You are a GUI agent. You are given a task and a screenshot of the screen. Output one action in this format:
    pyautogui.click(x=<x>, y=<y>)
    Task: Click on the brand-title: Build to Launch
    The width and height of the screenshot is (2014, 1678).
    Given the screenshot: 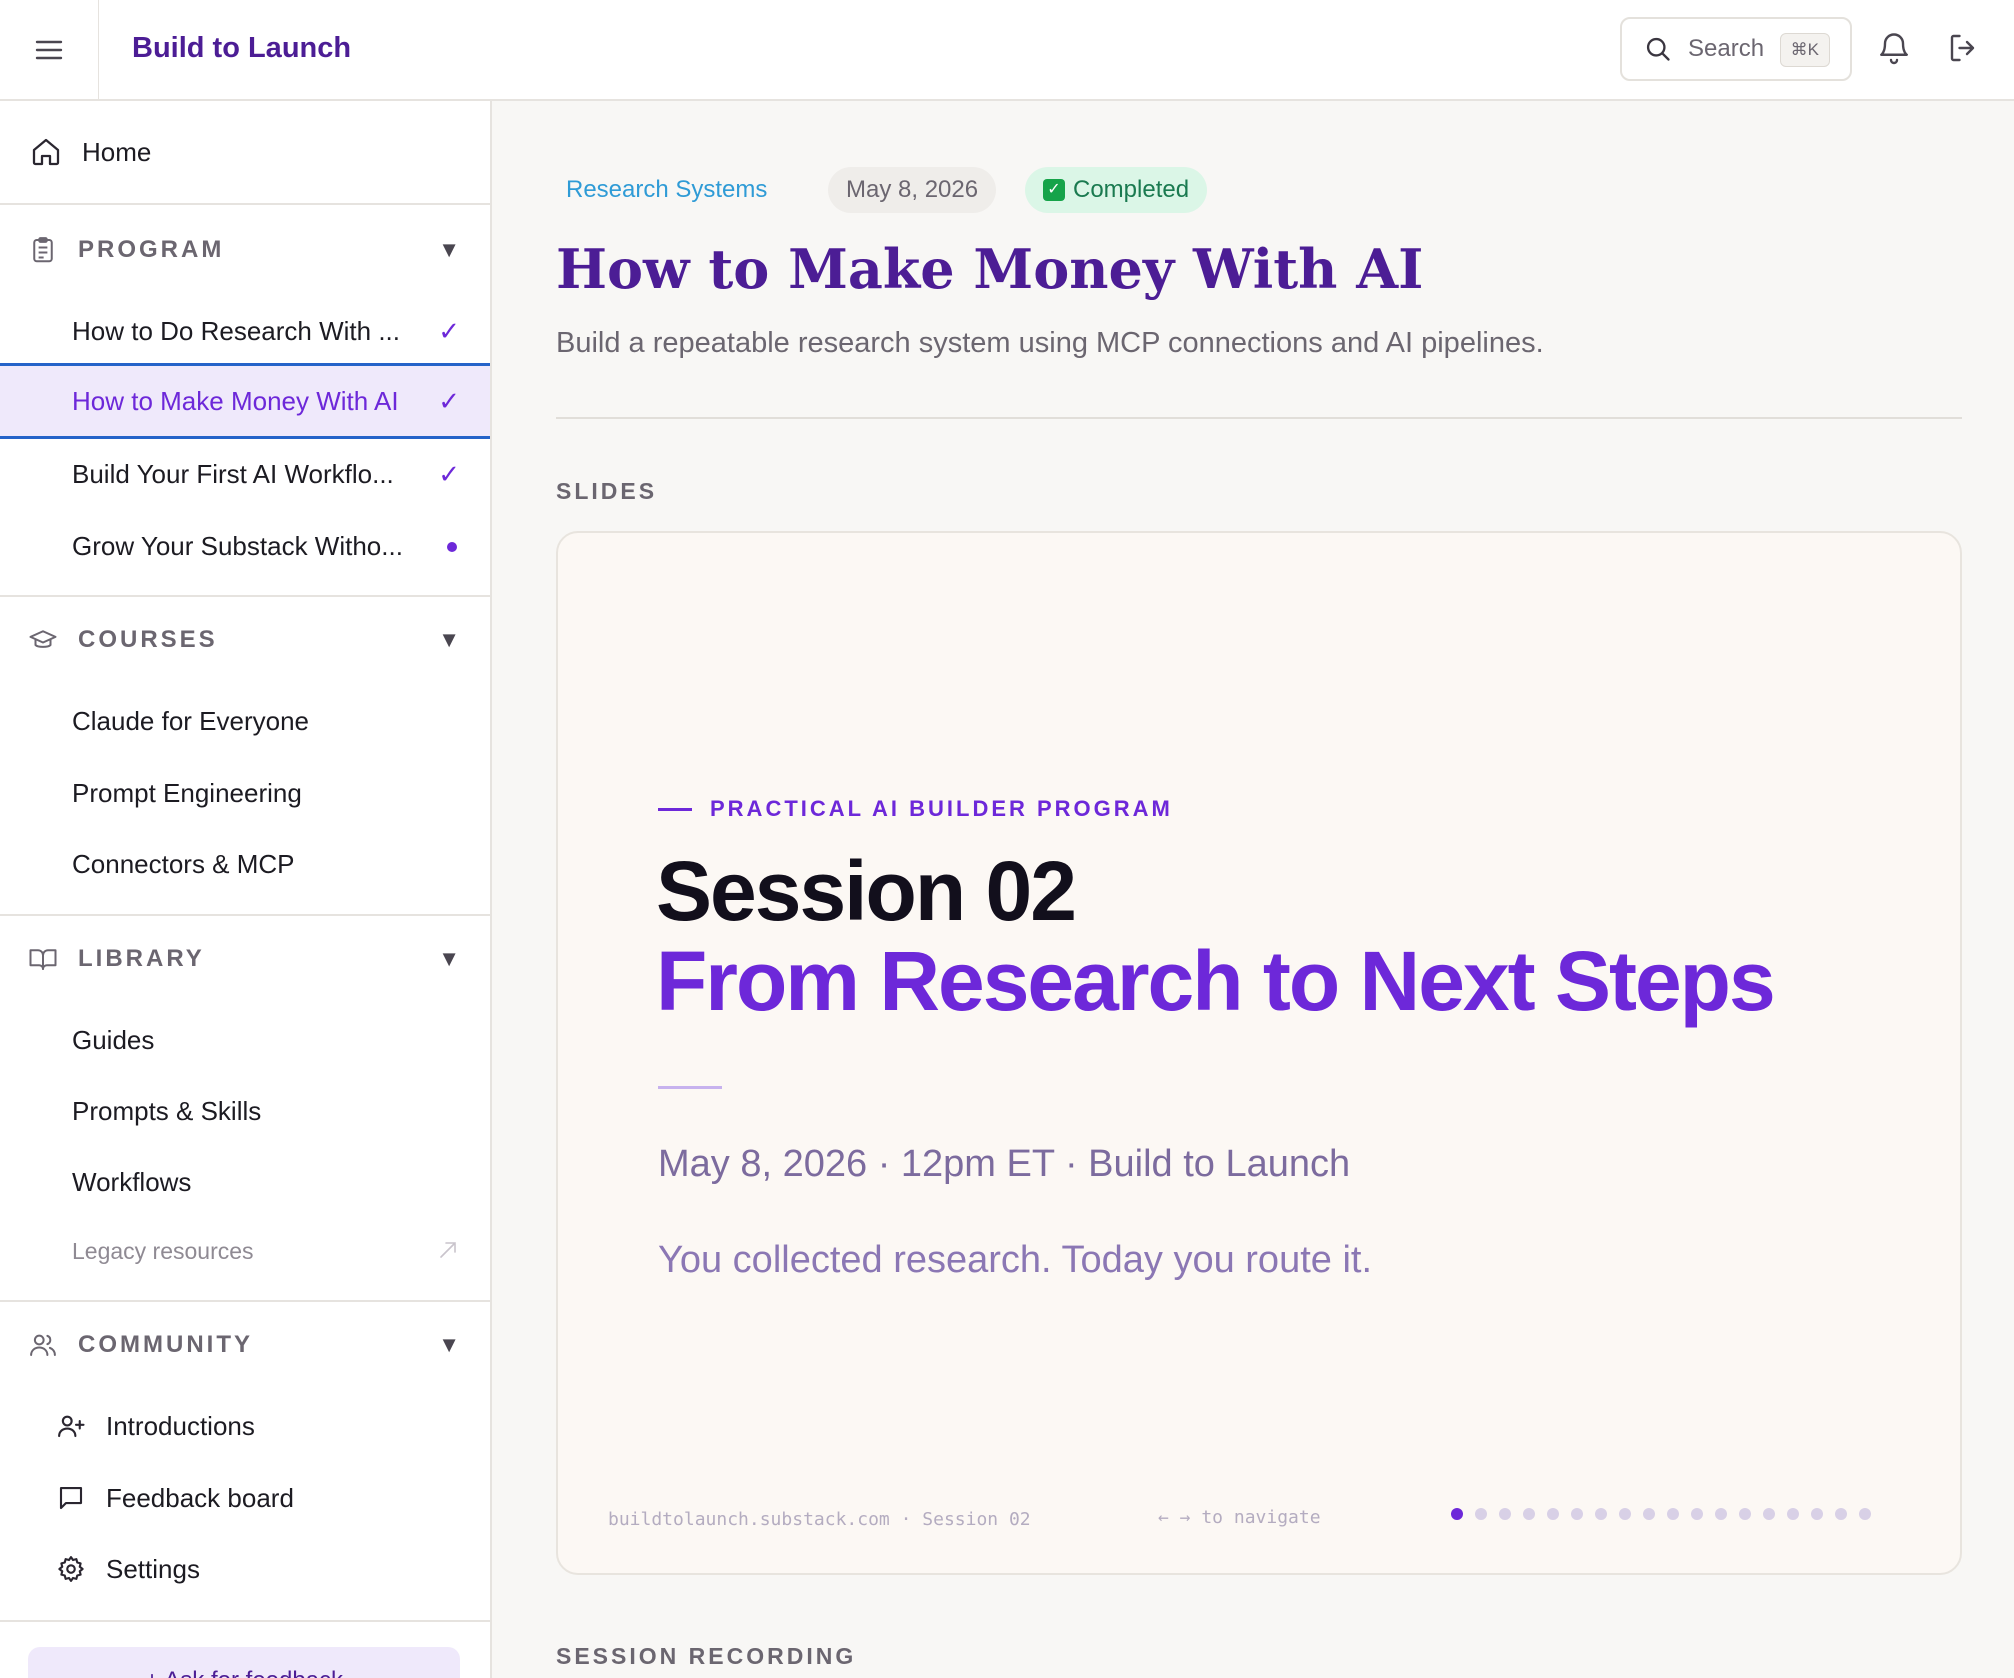 What is the action you would take?
    pyautogui.click(x=241, y=48)
    